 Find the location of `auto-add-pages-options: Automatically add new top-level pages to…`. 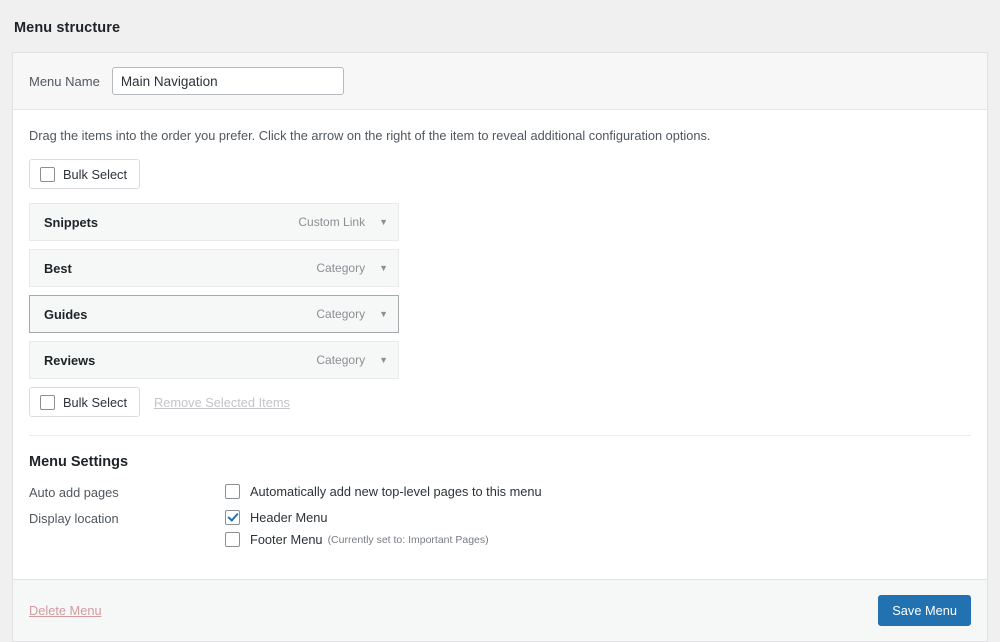

auto-add-pages-options: Automatically add new top-level pages to… is located at coordinates (383, 492).